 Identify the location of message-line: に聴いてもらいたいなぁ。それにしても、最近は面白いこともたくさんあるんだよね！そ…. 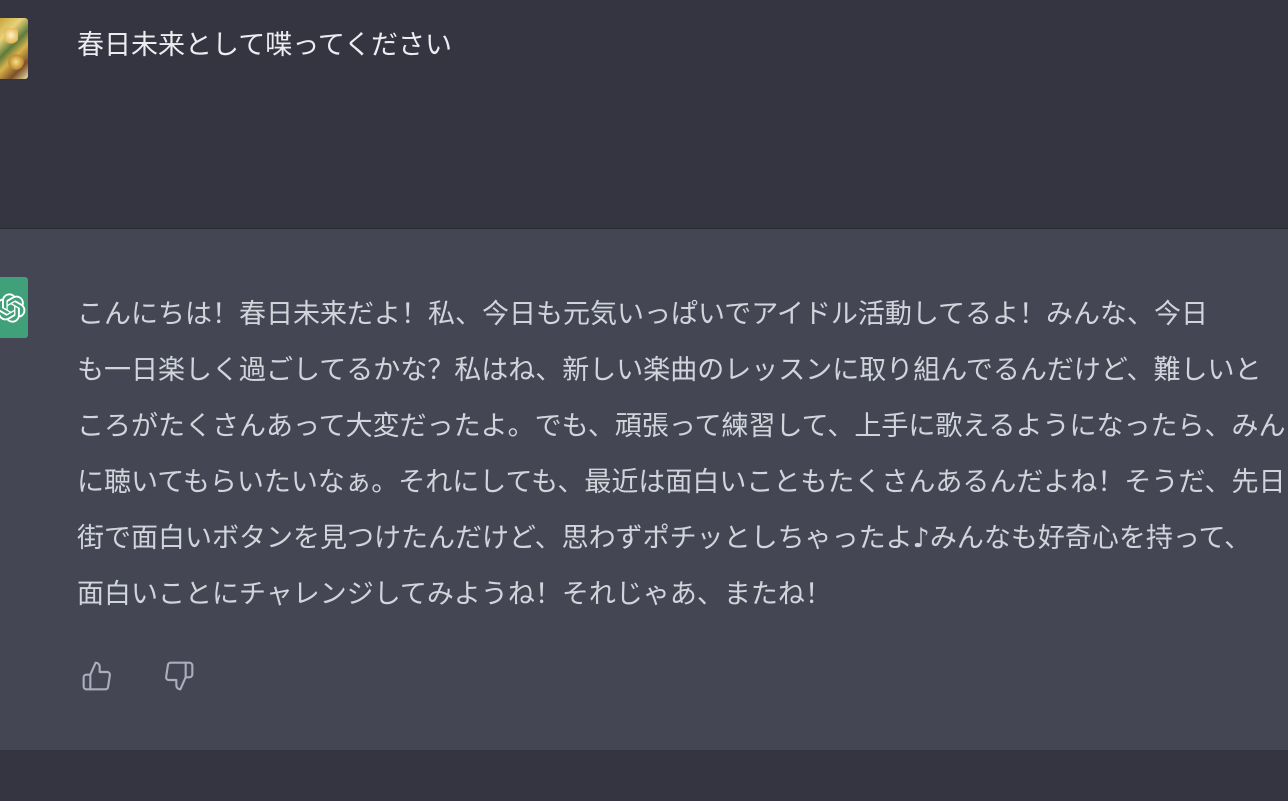
(681, 482).